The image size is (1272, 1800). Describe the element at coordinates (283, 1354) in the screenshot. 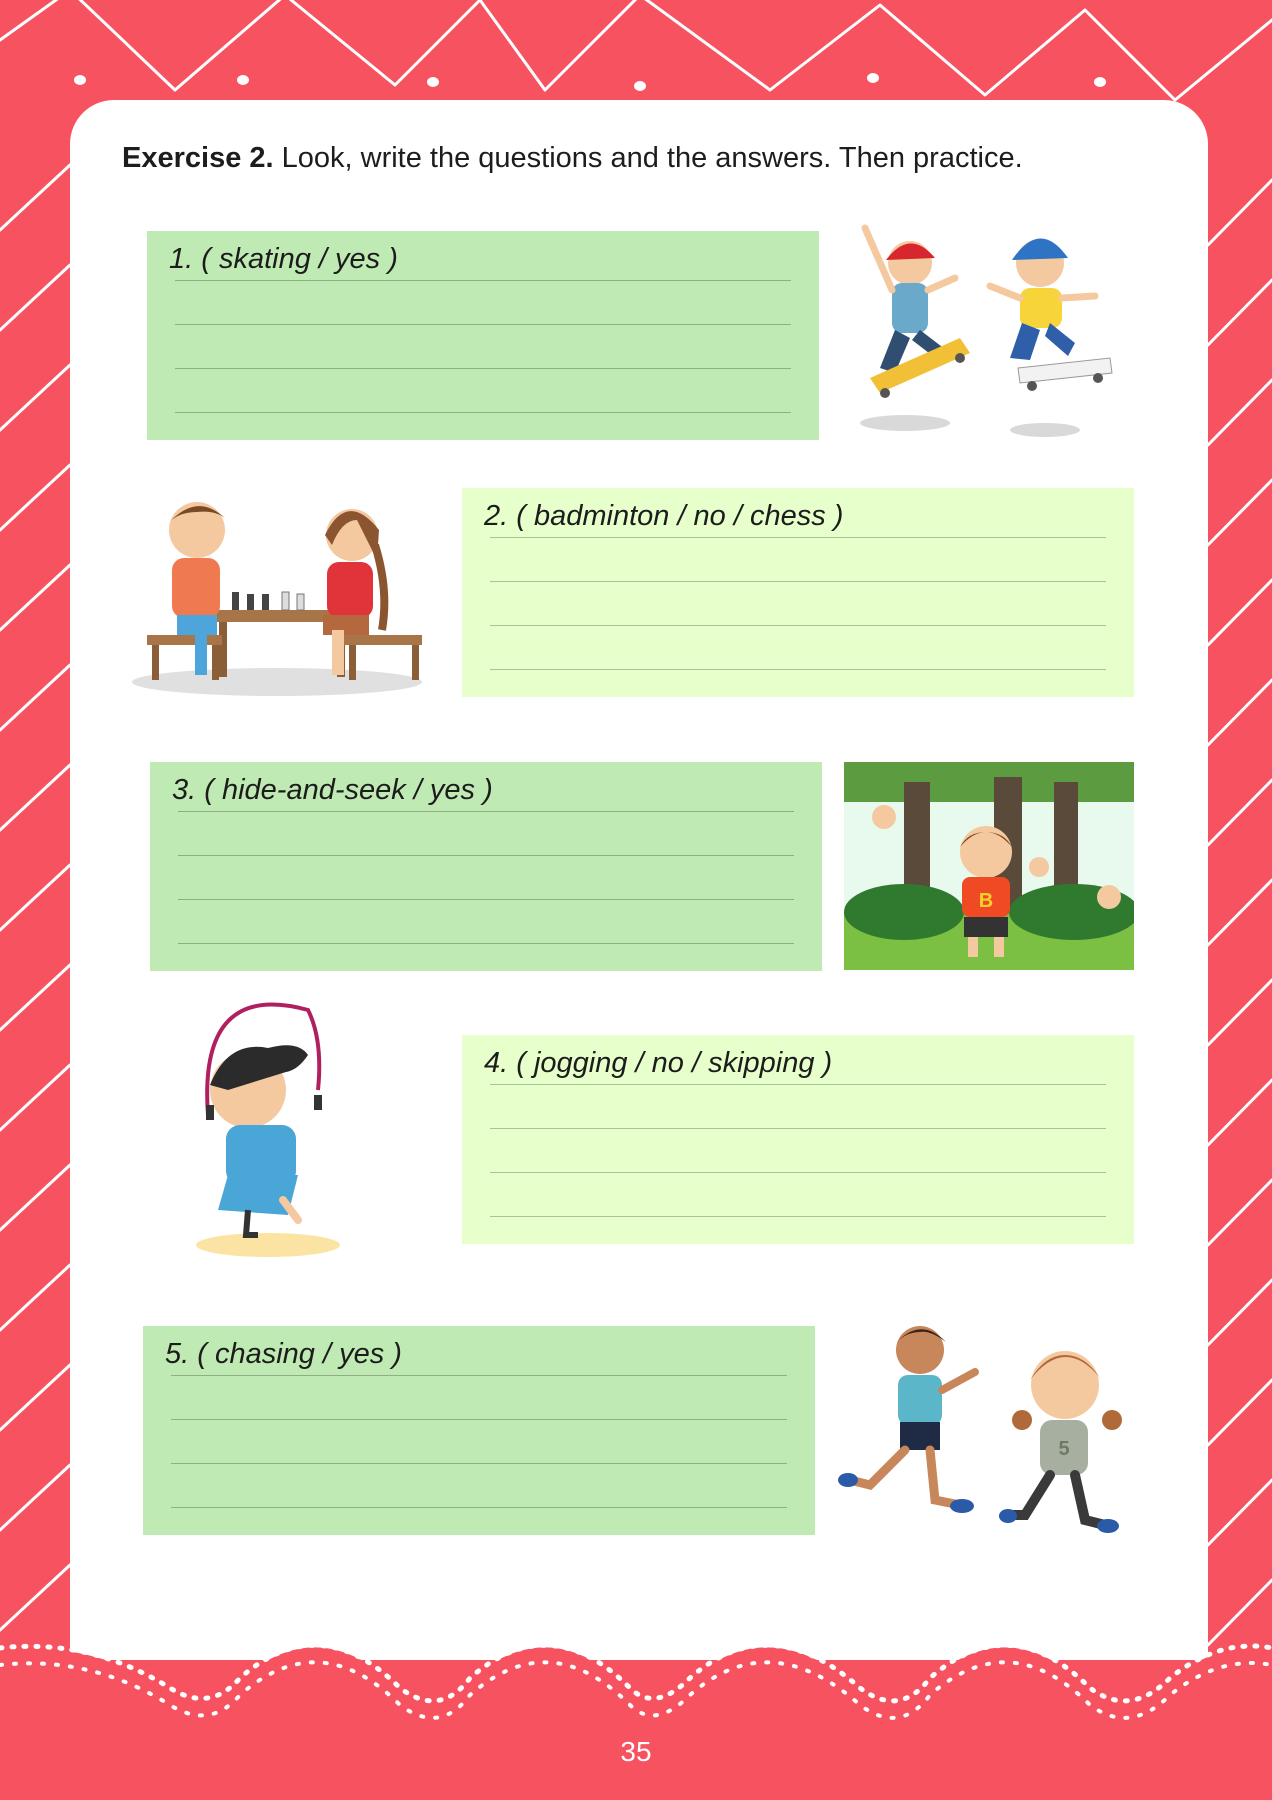

I see `prompt-5: 5. ( chasing / yes )` at that location.